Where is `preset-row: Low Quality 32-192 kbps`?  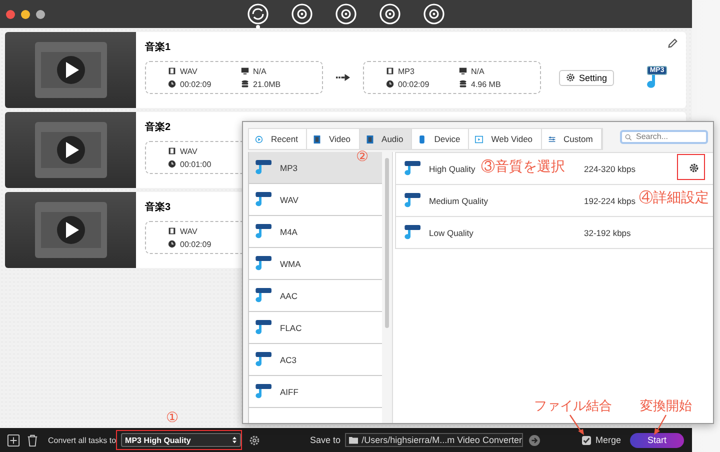 preset-row: Low Quality 32-192 kbps is located at coordinates (554, 232).